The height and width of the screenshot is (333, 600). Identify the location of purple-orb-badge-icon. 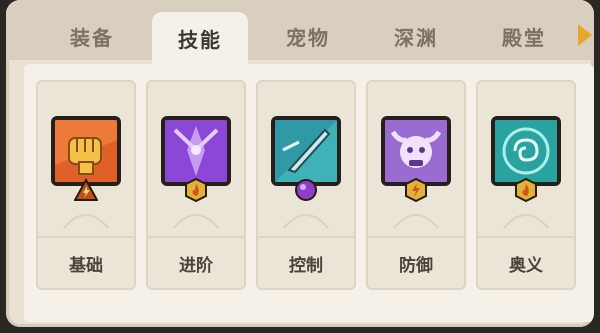
(306, 190).